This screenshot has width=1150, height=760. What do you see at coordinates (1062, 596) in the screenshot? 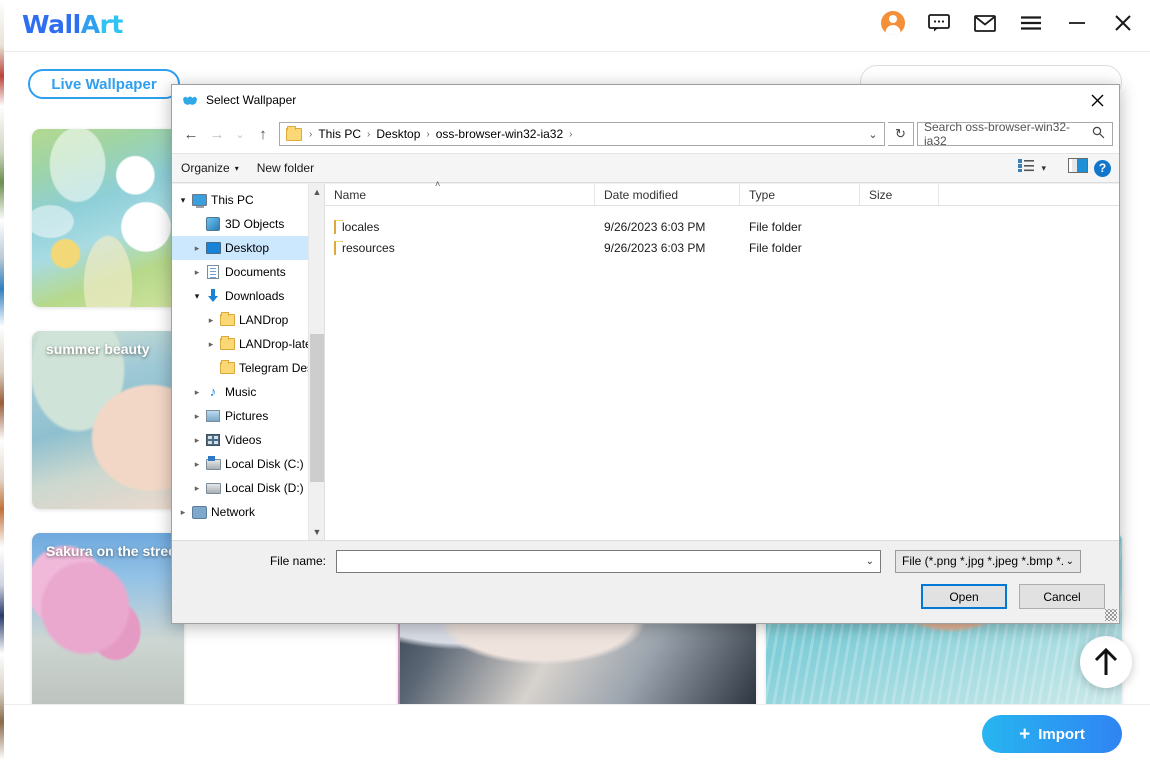
I see `cancel-button: Cancel` at bounding box center [1062, 596].